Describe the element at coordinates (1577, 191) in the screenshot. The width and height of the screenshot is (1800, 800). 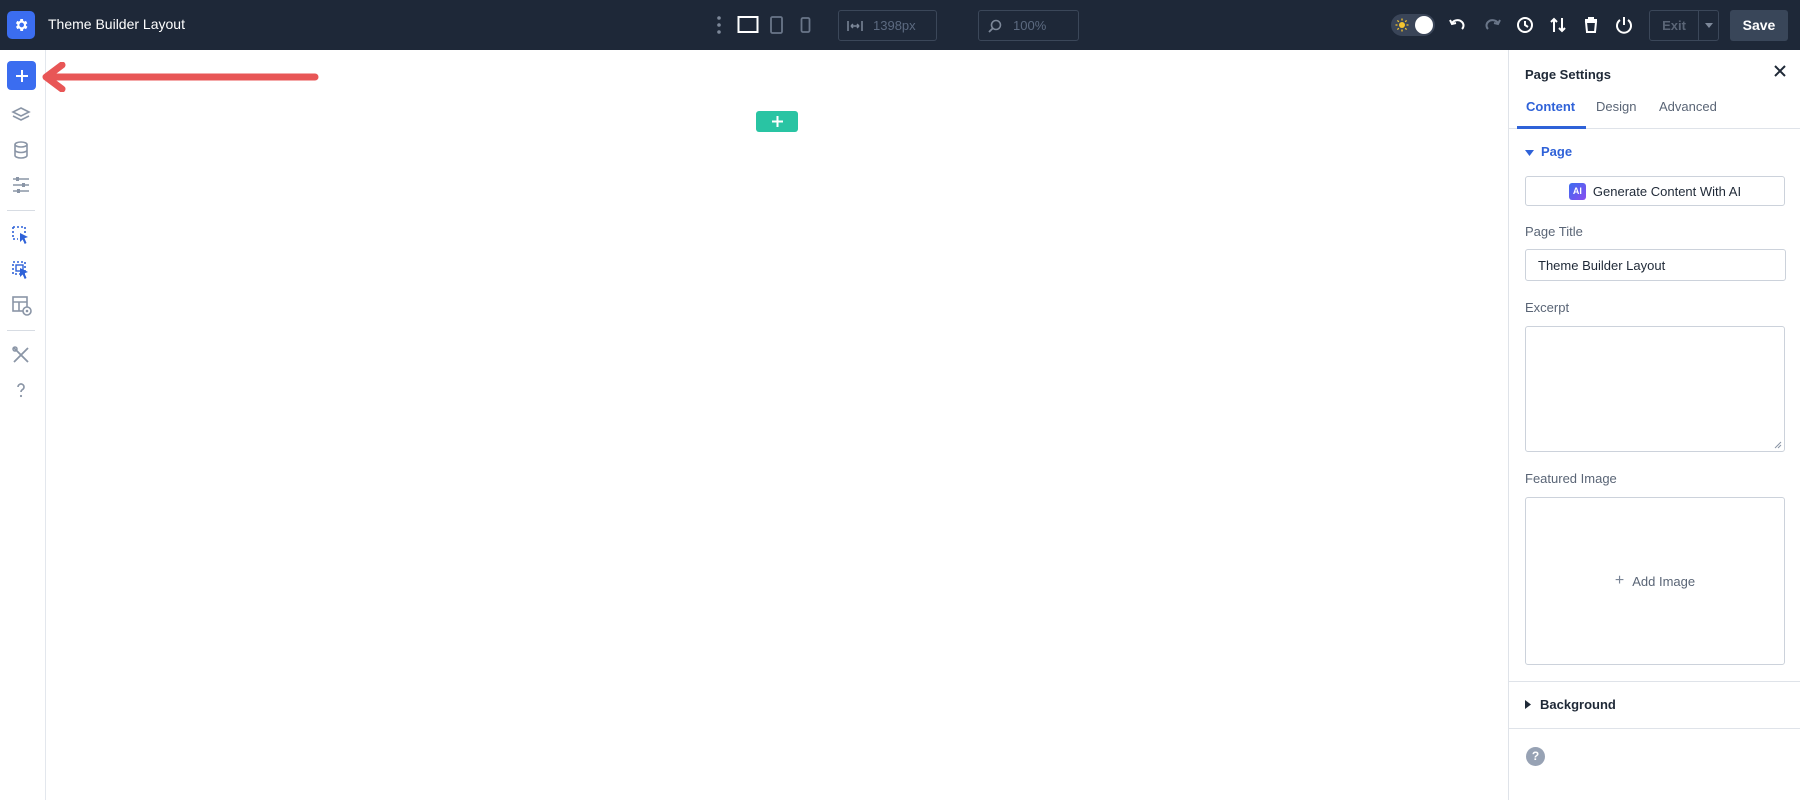
I see `ai-icon: AI` at that location.